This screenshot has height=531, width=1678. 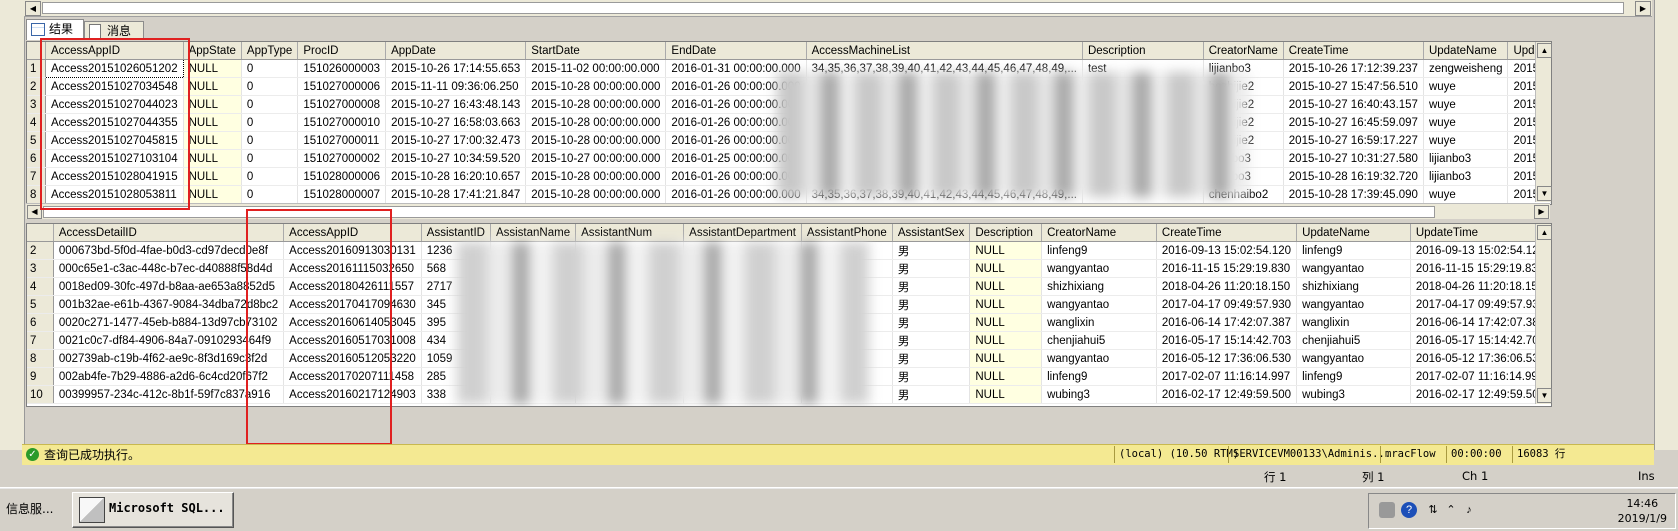 What do you see at coordinates (342, 158) in the screenshot?
I see `grid-cell: 151027000002` at bounding box center [342, 158].